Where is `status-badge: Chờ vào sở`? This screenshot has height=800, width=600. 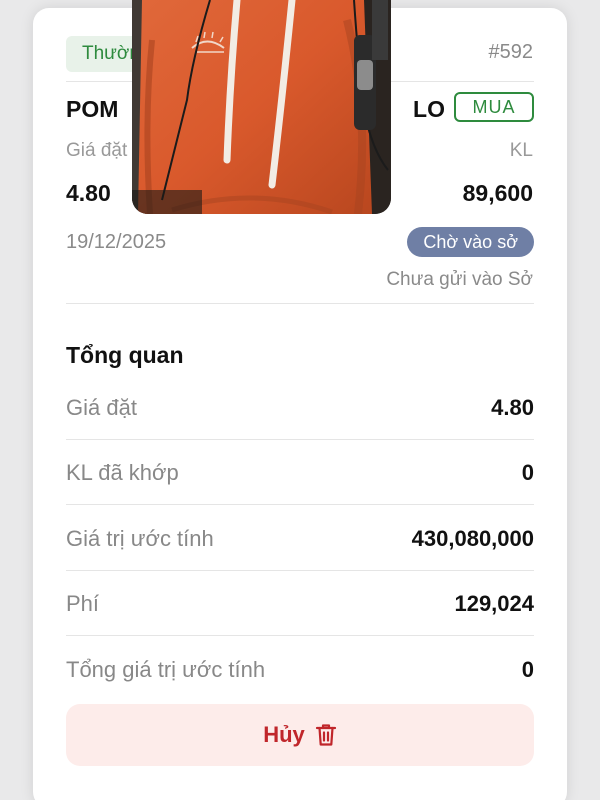 status-badge: Chờ vào sở is located at coordinates (470, 242).